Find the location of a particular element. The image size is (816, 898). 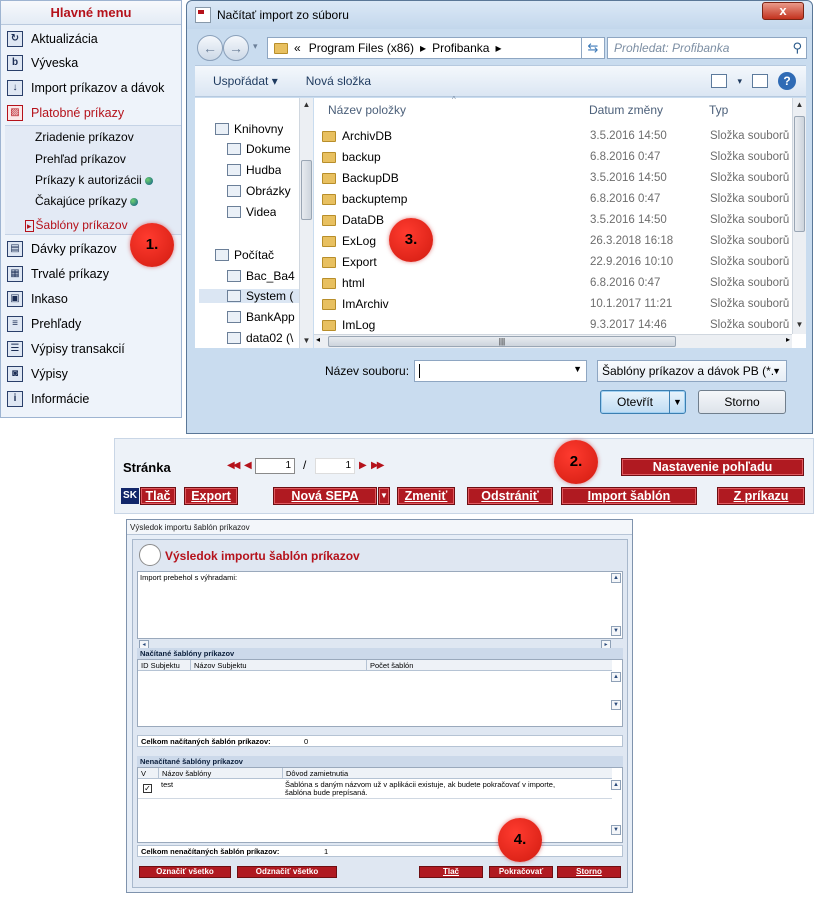

submenu-item-sablony: ▸ Šablóny príkazov is located at coordinates (76, 225).